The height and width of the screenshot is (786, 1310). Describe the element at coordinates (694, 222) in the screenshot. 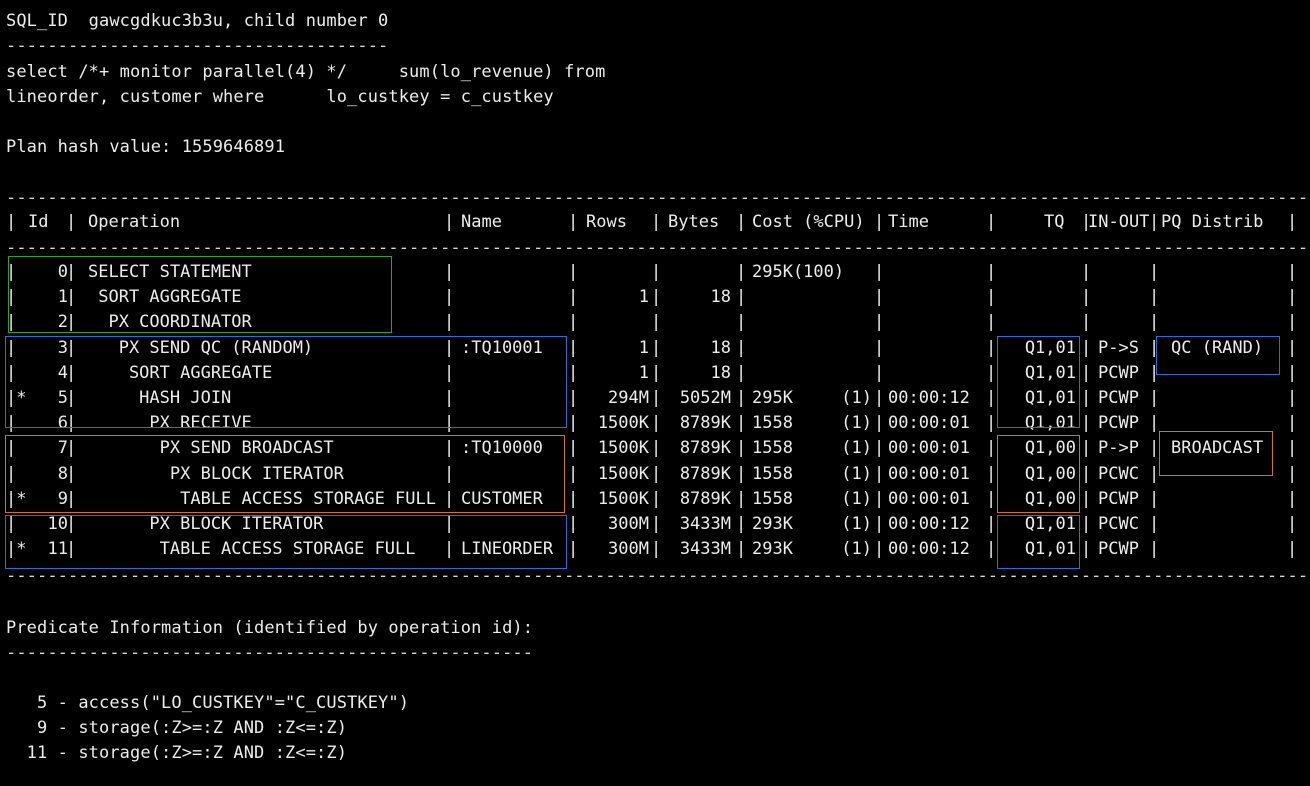

I see `column-header-bytes: Bytes` at that location.